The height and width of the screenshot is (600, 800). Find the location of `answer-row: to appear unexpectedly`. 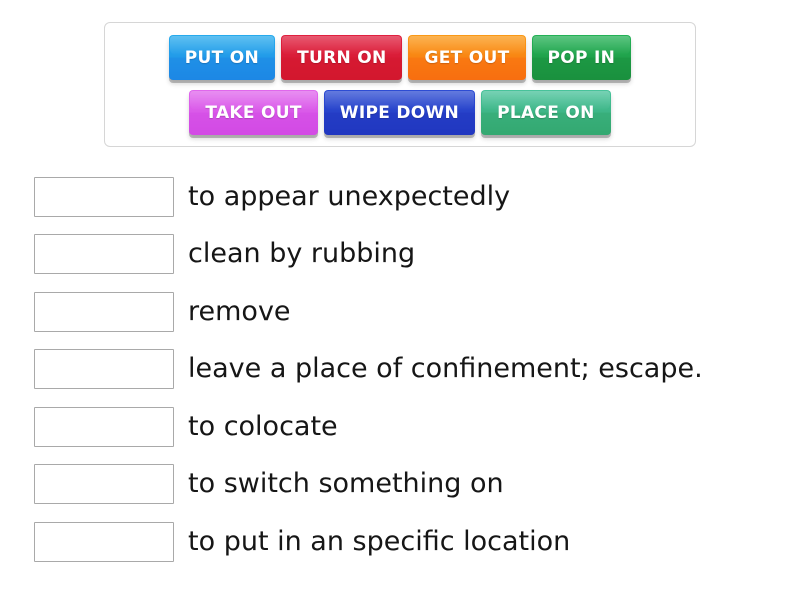

answer-row: to appear unexpectedly is located at coordinates (400, 197).